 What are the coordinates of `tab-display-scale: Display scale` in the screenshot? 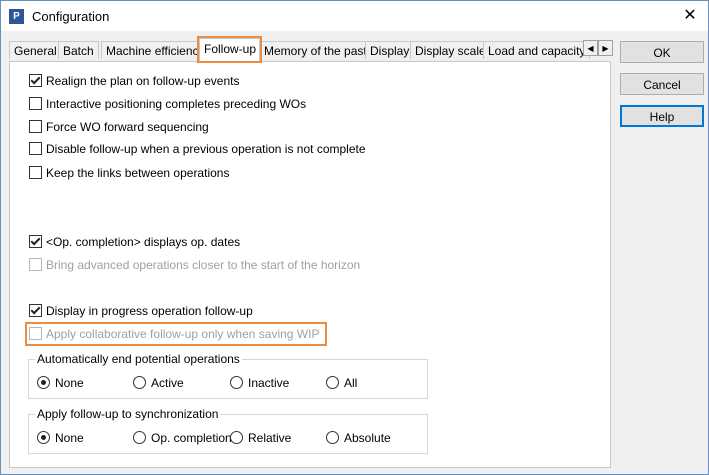 It's located at (450, 50).